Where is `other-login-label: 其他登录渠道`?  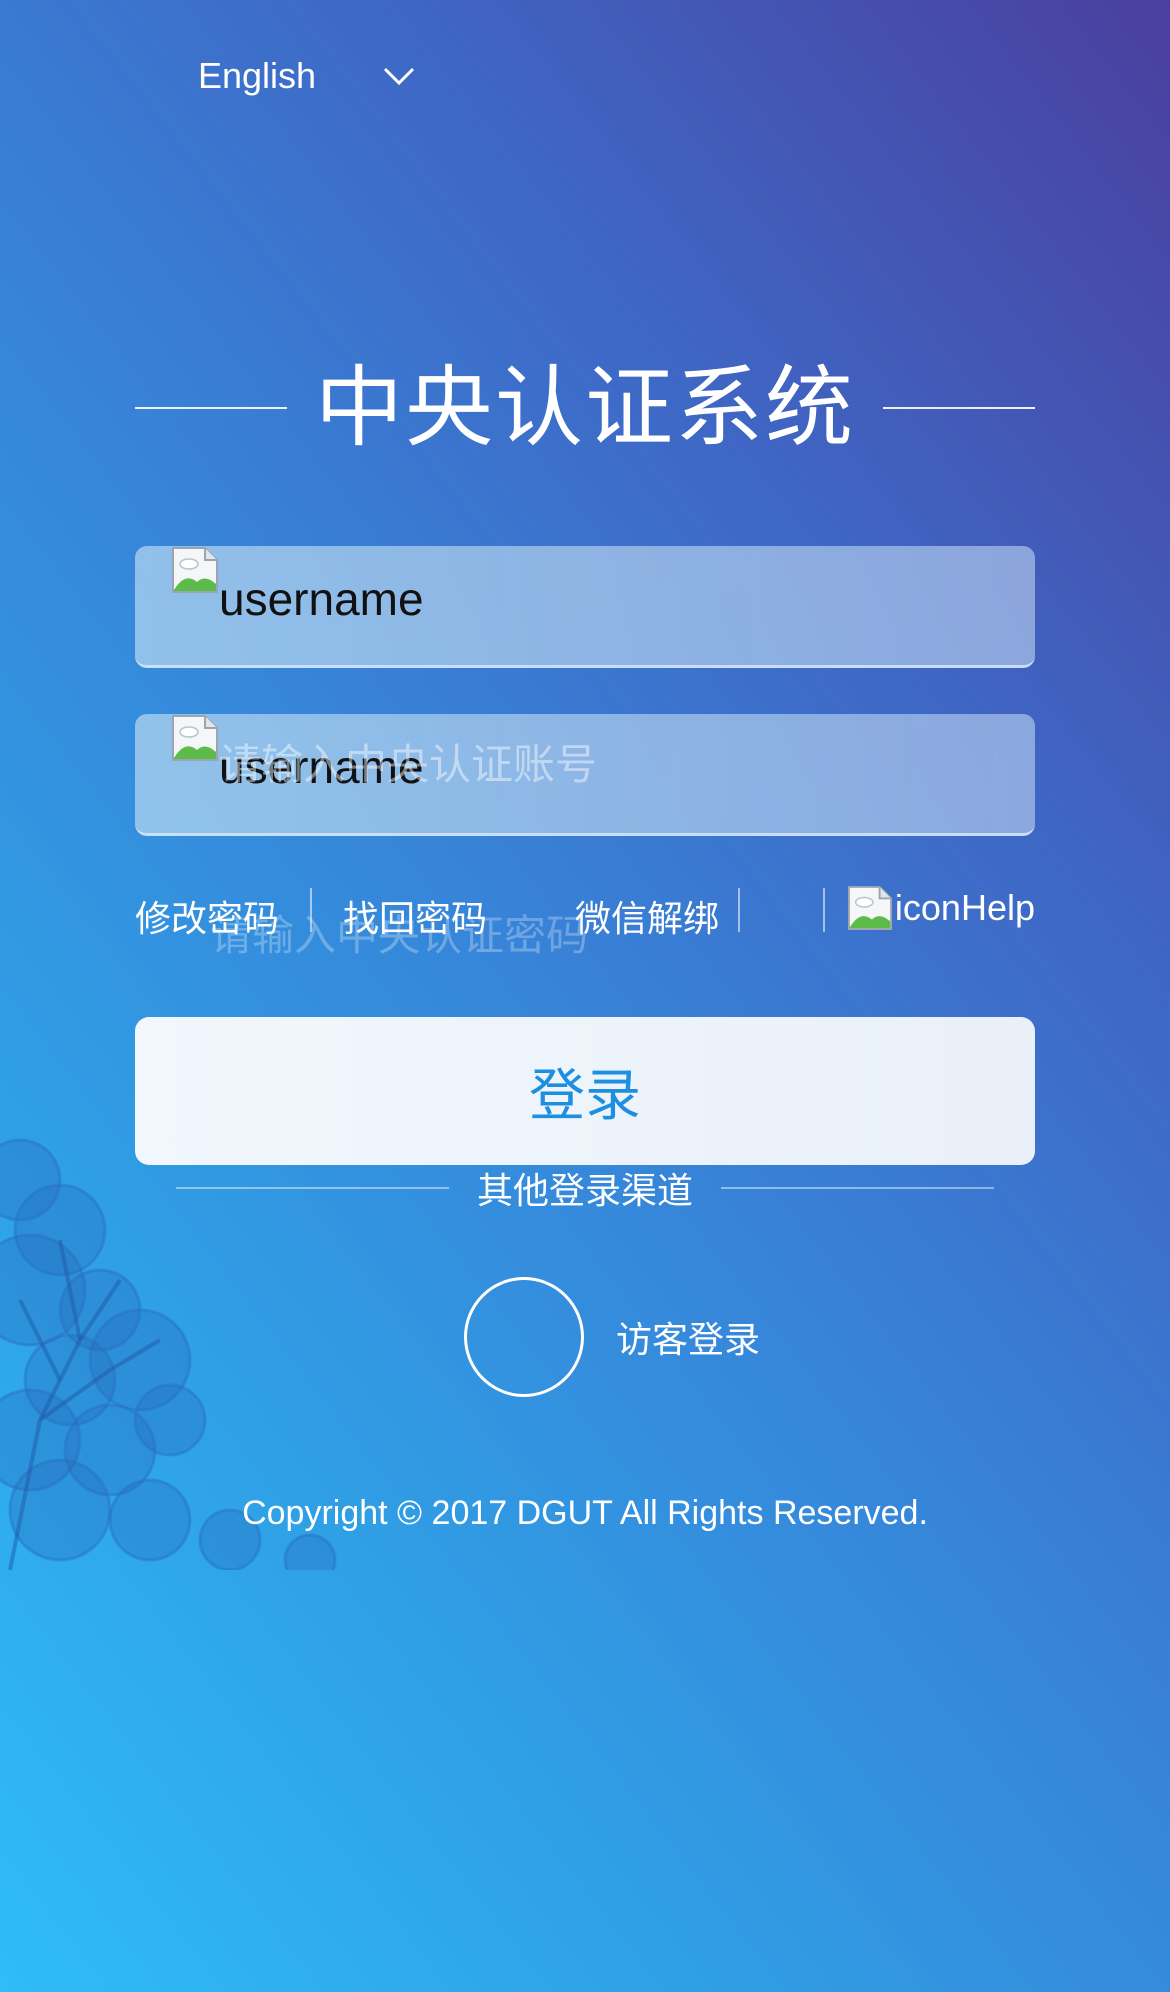
other-login-label: 其他登录渠道 is located at coordinates (585, 1191).